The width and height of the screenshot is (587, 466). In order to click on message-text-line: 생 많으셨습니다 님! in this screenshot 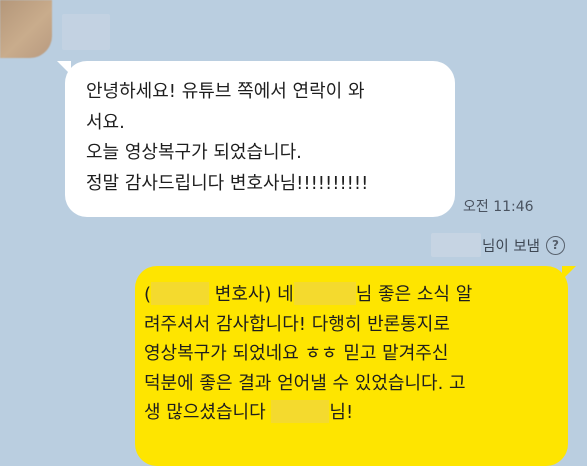, I will do `click(356, 413)`.